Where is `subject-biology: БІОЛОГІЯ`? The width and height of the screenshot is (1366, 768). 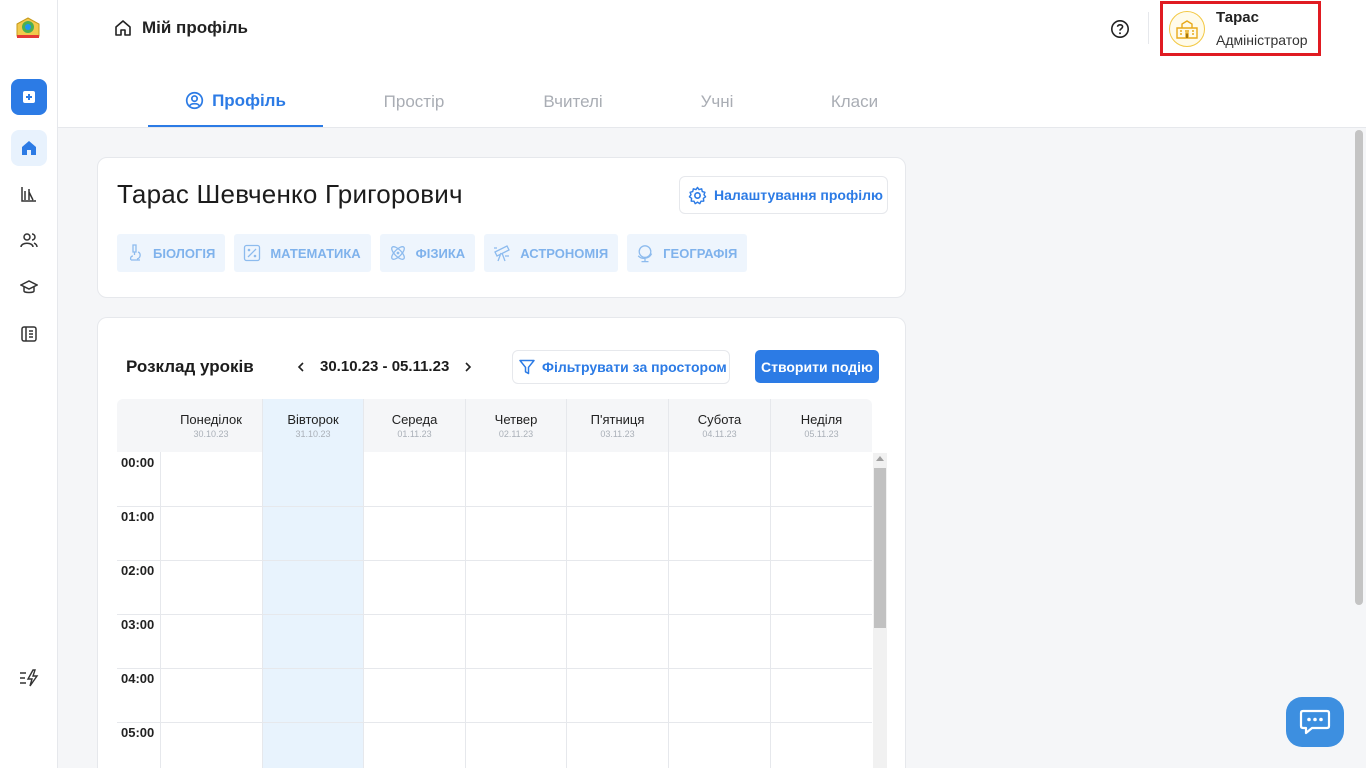 subject-biology: БІОЛОГІЯ is located at coordinates (171, 253).